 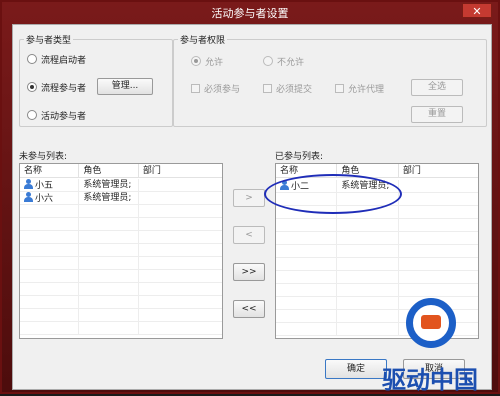 I want to click on watermark-logo: 驱动中国, so click(x=441, y=347).